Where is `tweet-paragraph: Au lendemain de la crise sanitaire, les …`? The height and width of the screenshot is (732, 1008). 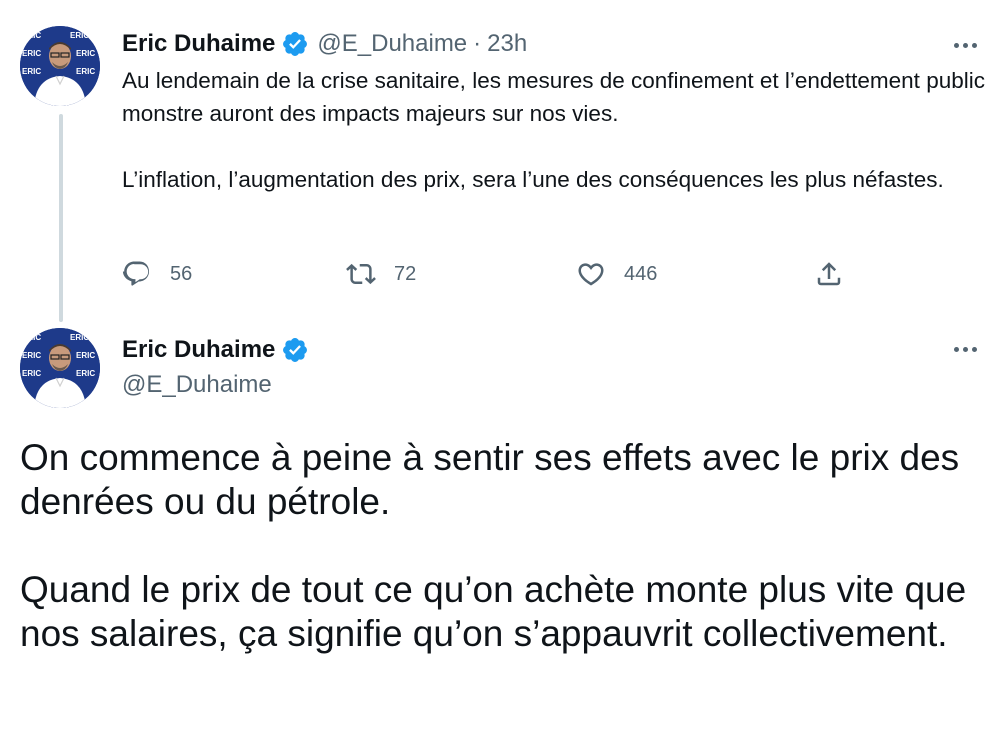 tweet-paragraph: Au lendemain de la crise sanitaire, les … is located at coordinates (553, 97).